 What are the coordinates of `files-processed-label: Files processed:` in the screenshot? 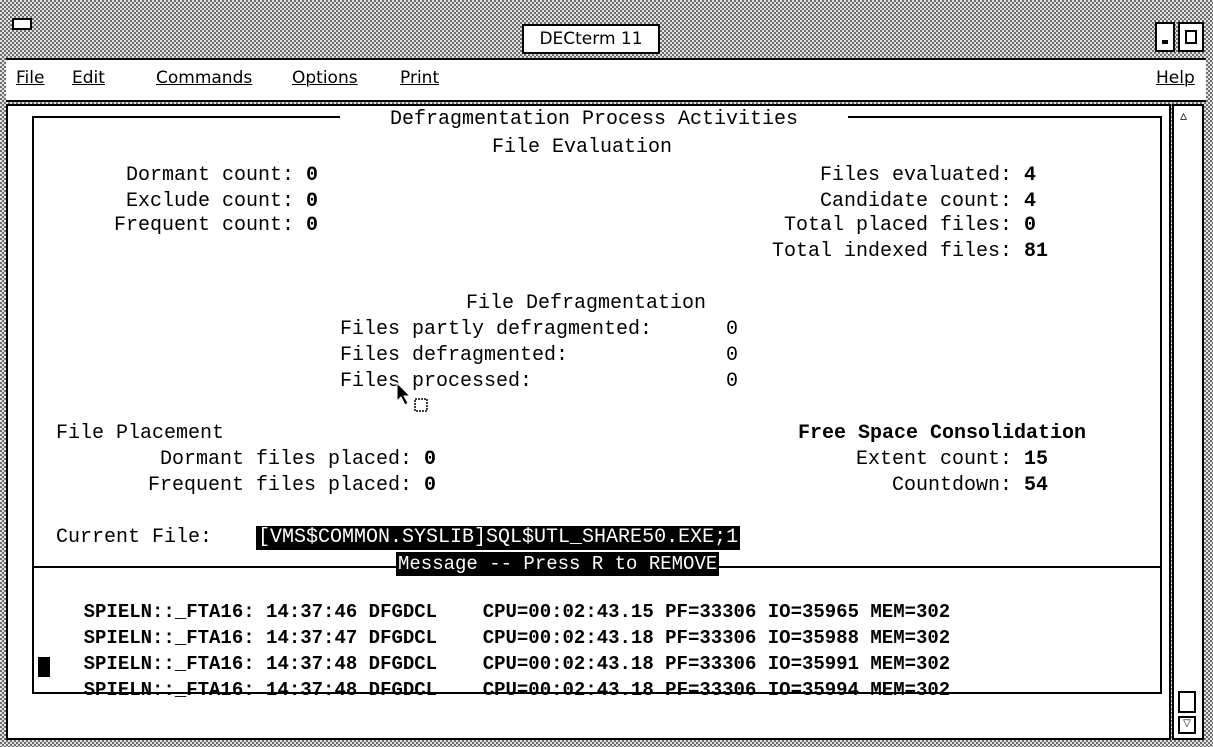 It's located at (436, 381).